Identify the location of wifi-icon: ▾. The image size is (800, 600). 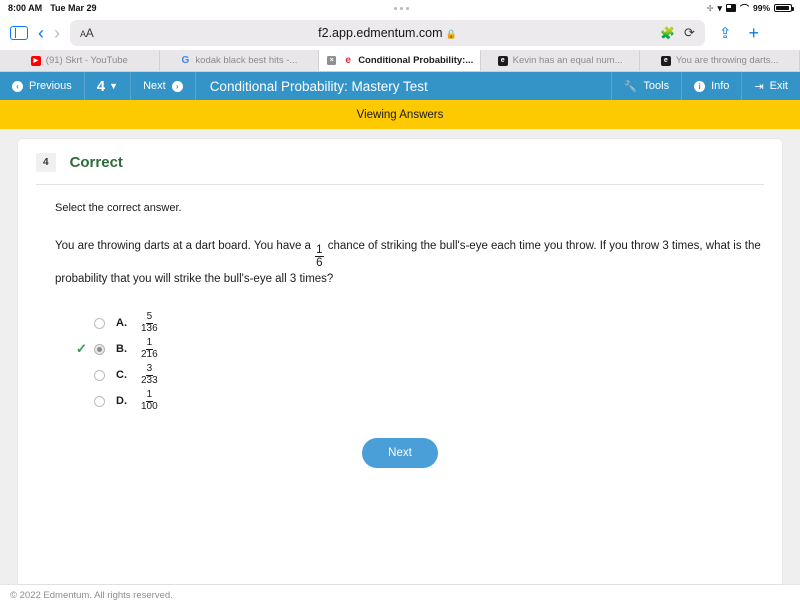
(719, 7).